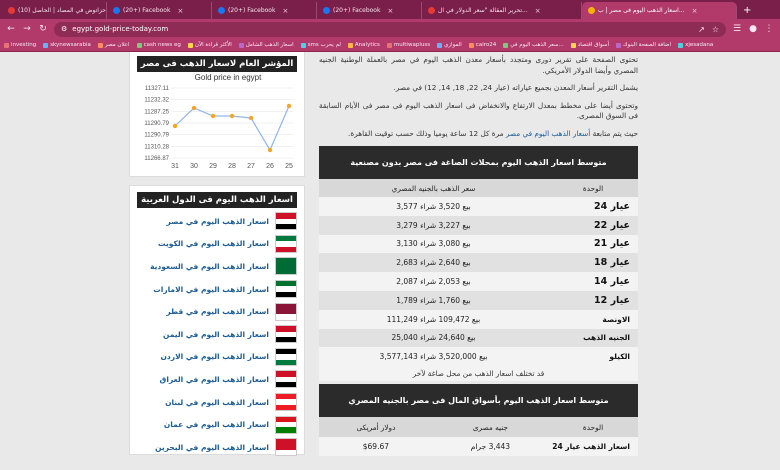  I want to click on price-cell: بيع 24,640 شراء 25,040, so click(433, 338).